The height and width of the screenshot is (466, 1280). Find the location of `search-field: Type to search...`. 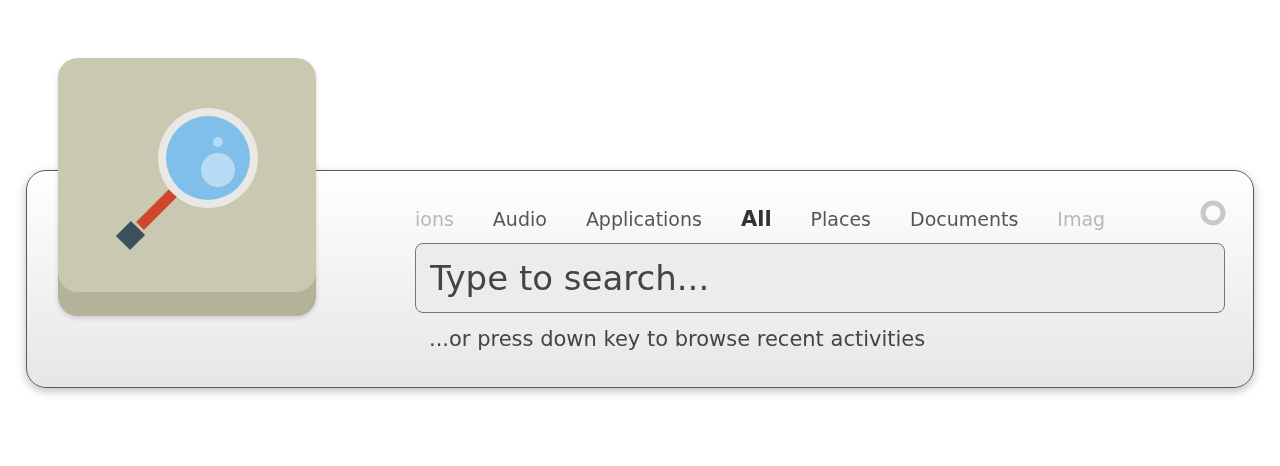

search-field: Type to search... is located at coordinates (820, 278).